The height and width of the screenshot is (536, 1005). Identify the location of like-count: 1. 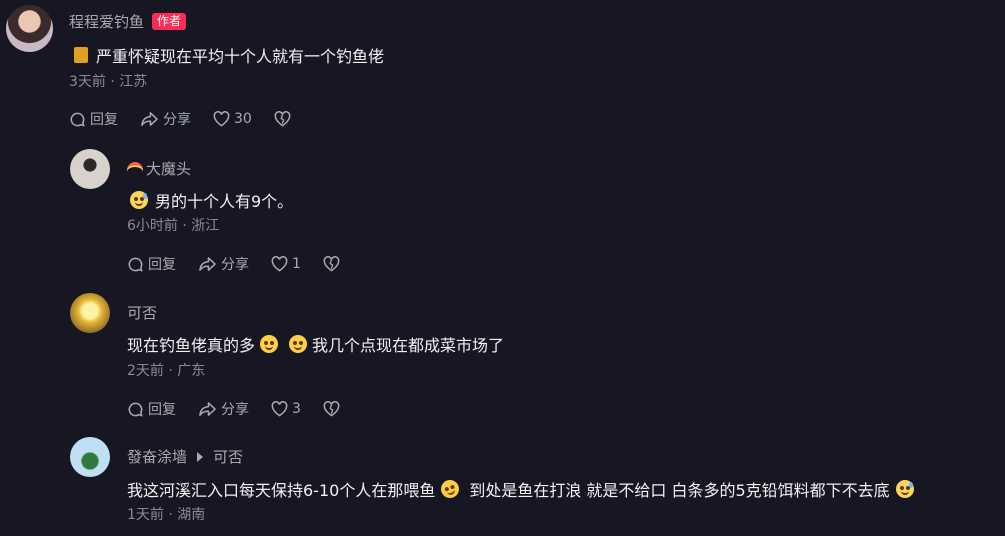
(296, 264).